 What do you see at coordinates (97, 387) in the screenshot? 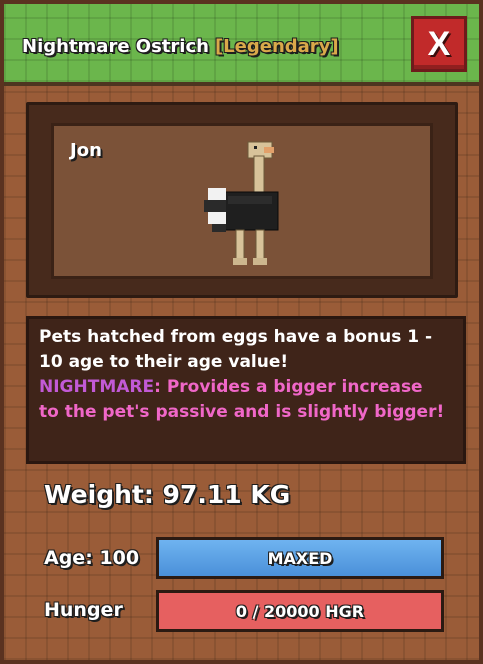
I see `nightmare-keyword: NIGHTMARE` at bounding box center [97, 387].